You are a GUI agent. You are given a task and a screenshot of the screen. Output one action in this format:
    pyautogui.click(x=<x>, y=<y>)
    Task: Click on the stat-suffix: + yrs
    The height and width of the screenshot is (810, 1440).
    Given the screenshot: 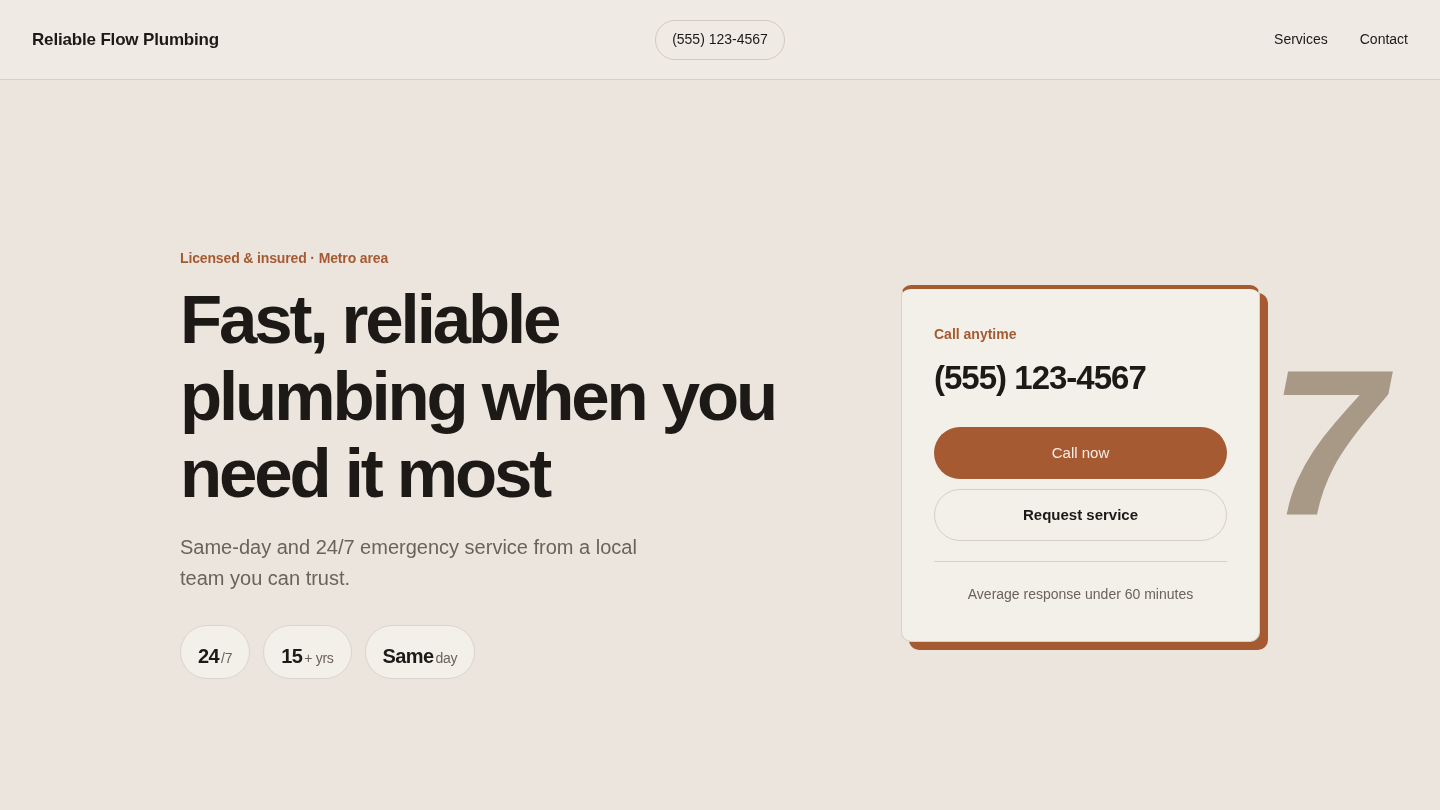 What is the action you would take?
    pyautogui.click(x=319, y=658)
    